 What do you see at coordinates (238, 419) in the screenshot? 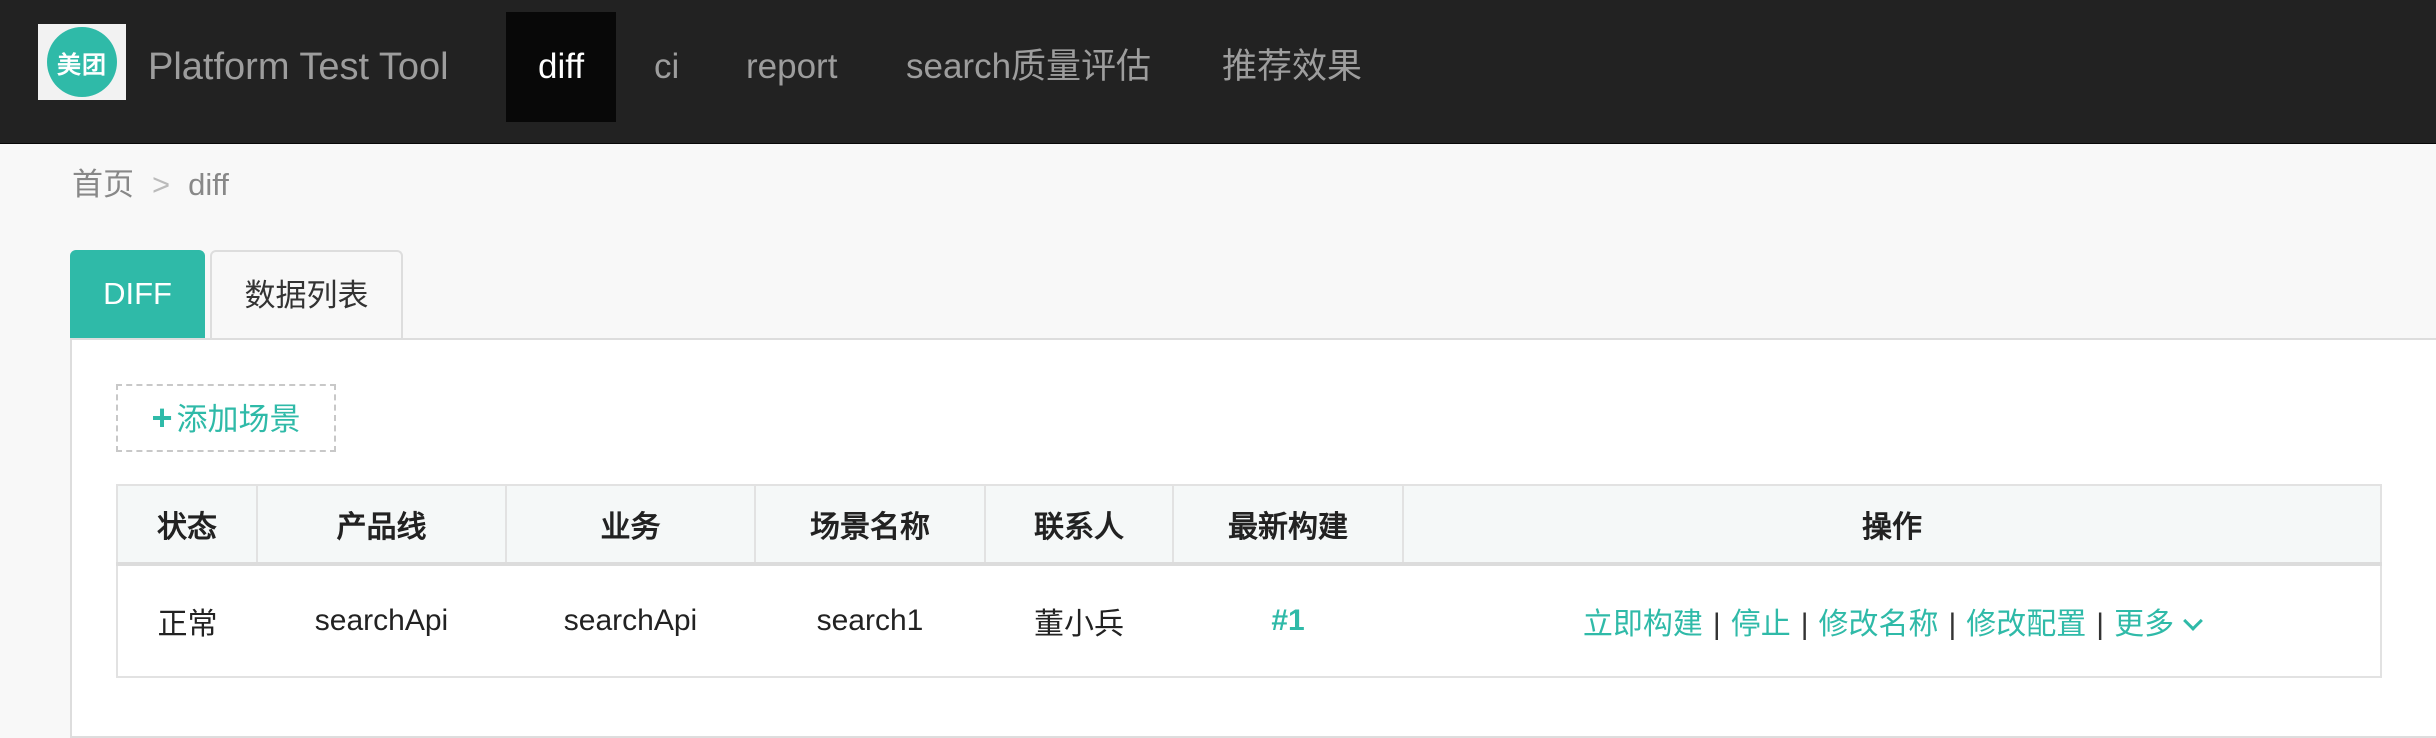
I see `add-scene-label: 添加场景` at bounding box center [238, 419].